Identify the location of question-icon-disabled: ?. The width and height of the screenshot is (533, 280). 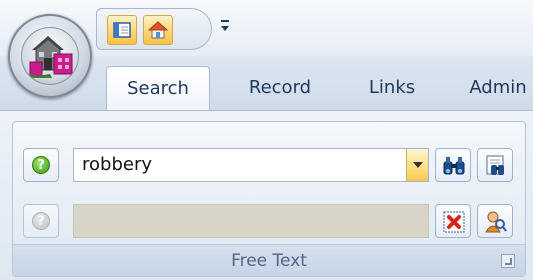
(41, 221).